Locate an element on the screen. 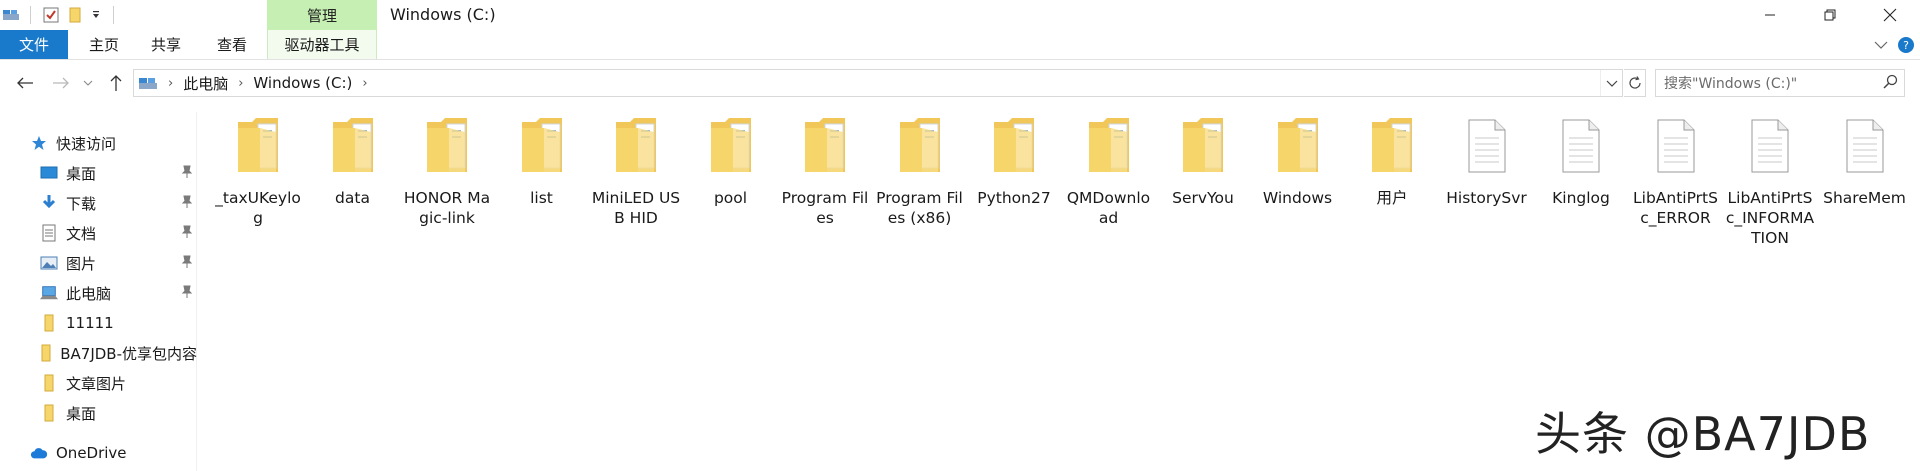 The height and width of the screenshot is (471, 1920). up-button is located at coordinates (116, 83).